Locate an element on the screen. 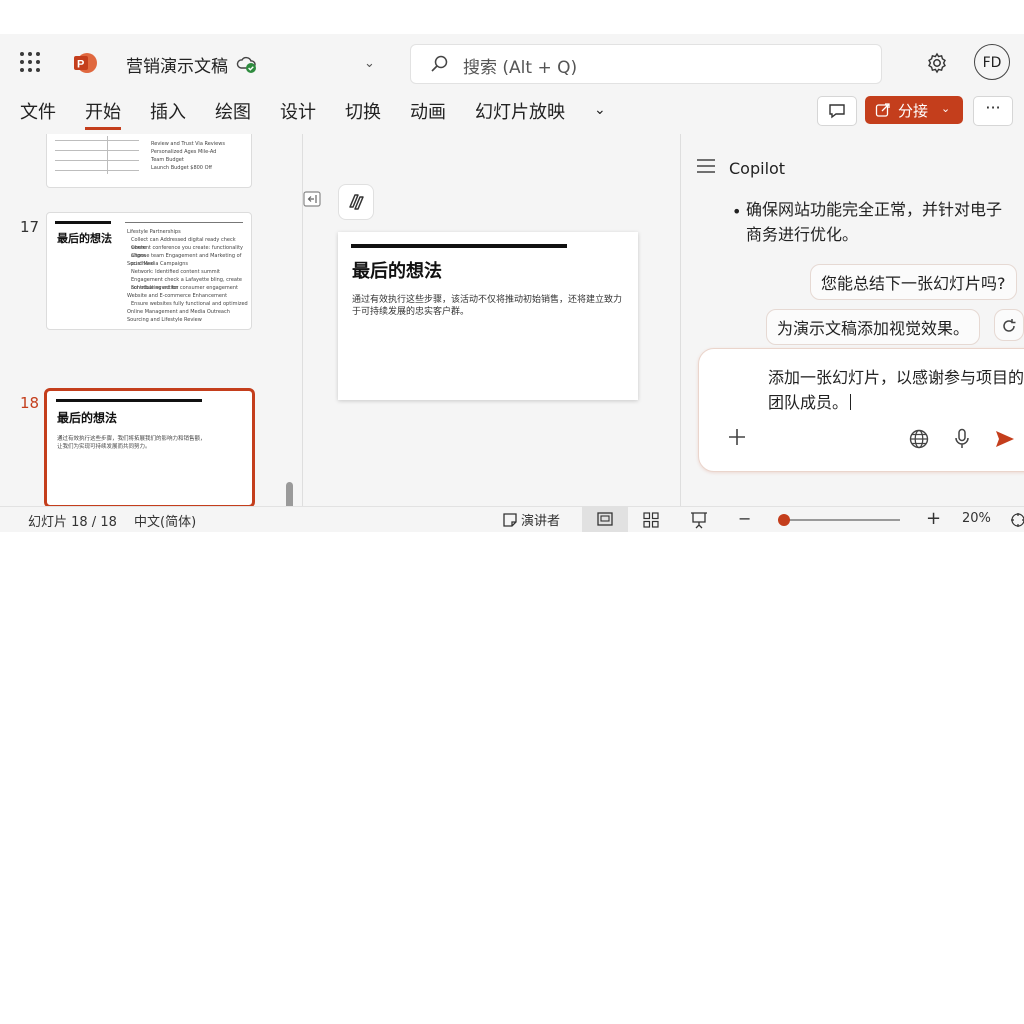  refresh-icon is located at coordinates (1009, 325).